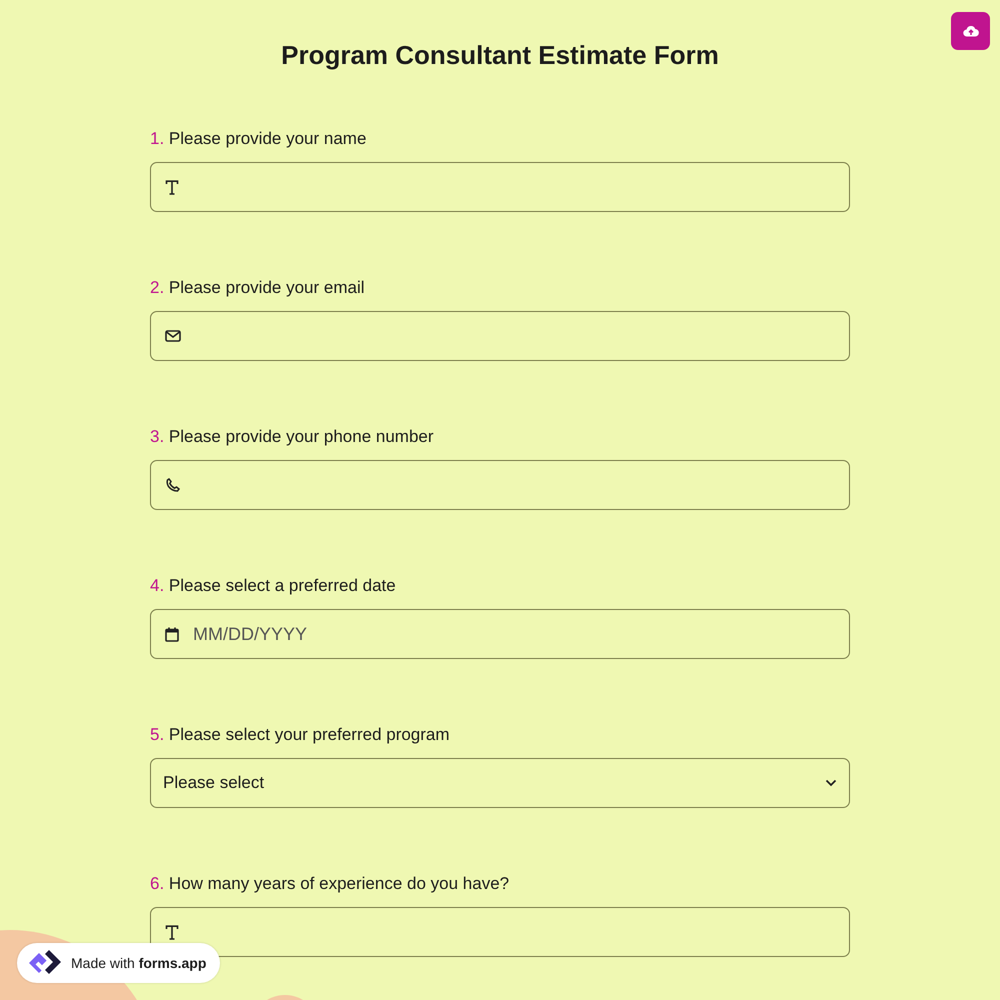 The width and height of the screenshot is (1000, 1000). Describe the element at coordinates (831, 783) in the screenshot. I see `chevron-down-icon` at that location.